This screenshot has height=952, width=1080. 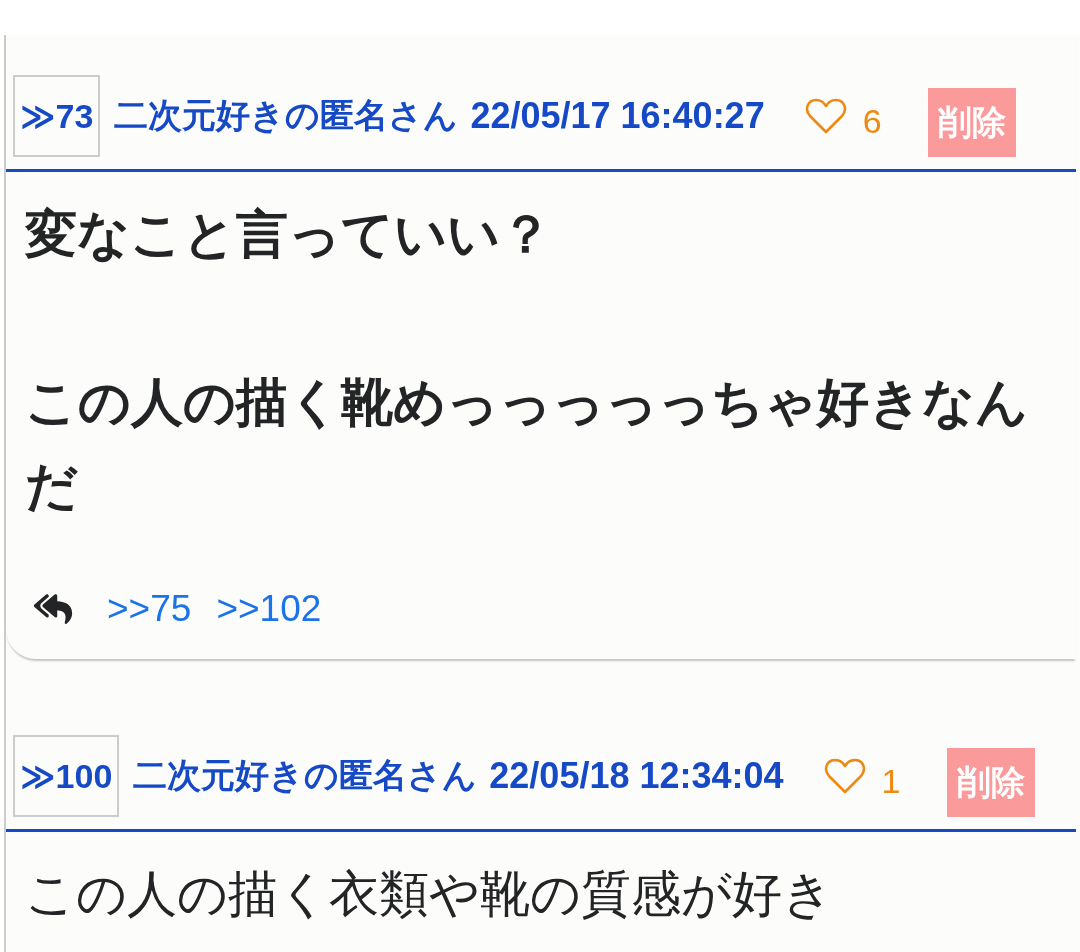 What do you see at coordinates (66, 776) in the screenshot?
I see `post-number-button: ≫100` at bounding box center [66, 776].